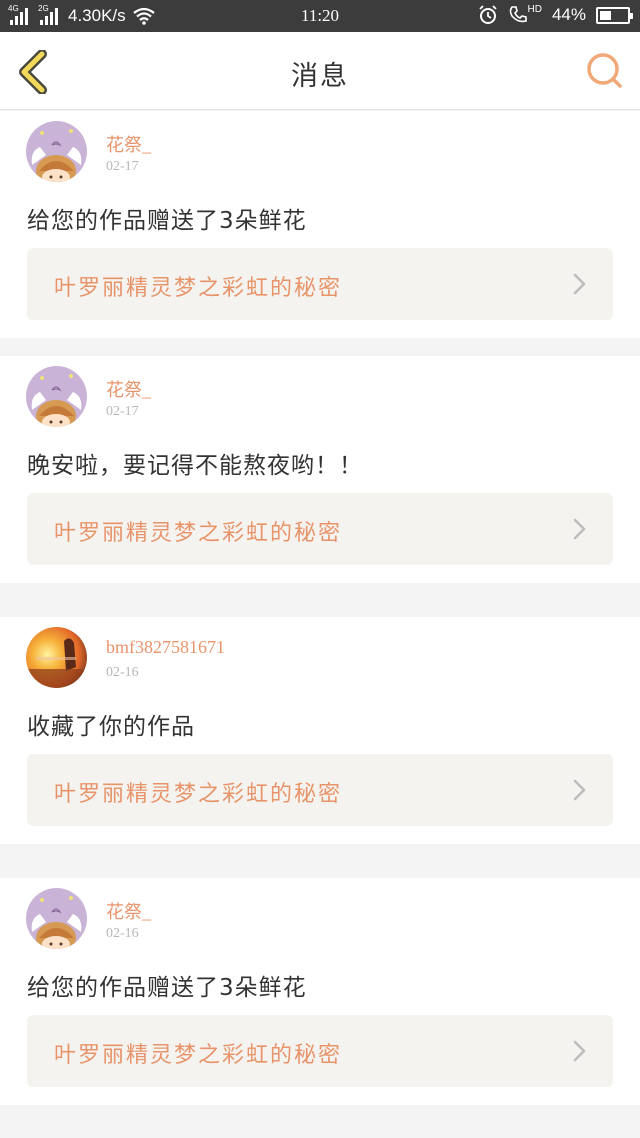 This screenshot has width=640, height=1138. I want to click on page-title: 消息, so click(320, 76).